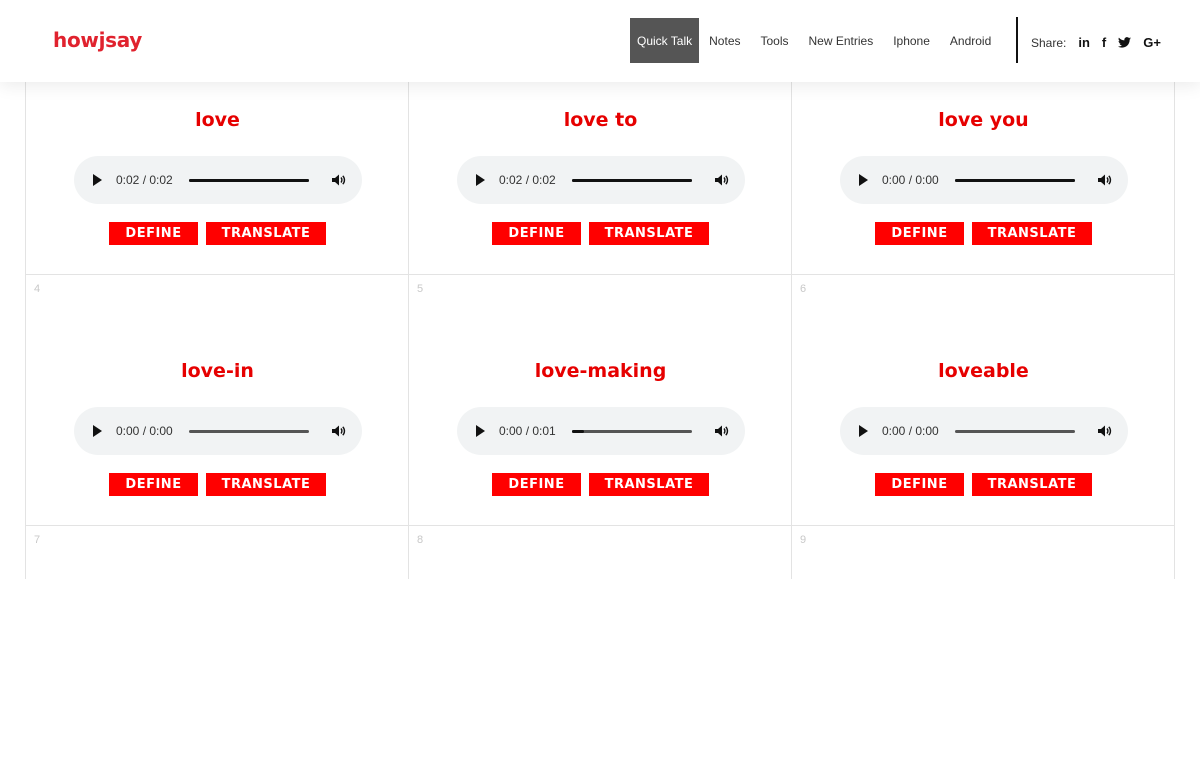 The height and width of the screenshot is (776, 1200). What do you see at coordinates (803, 540) in the screenshot?
I see `card-number: 9` at bounding box center [803, 540].